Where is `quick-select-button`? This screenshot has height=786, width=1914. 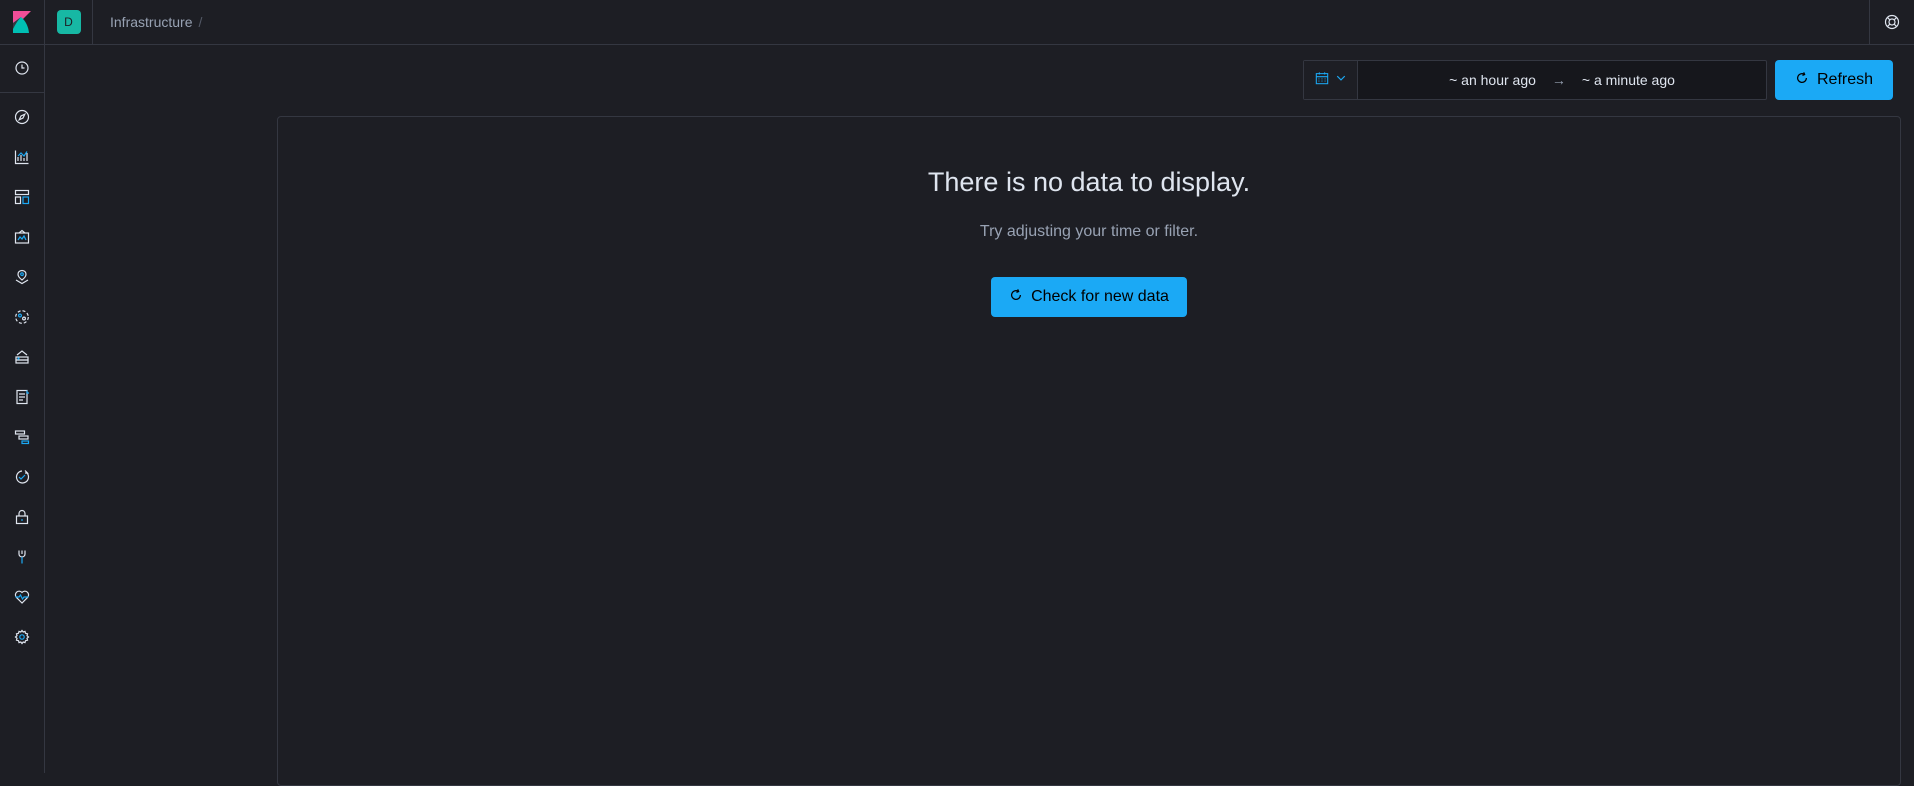 quick-select-button is located at coordinates (1331, 80).